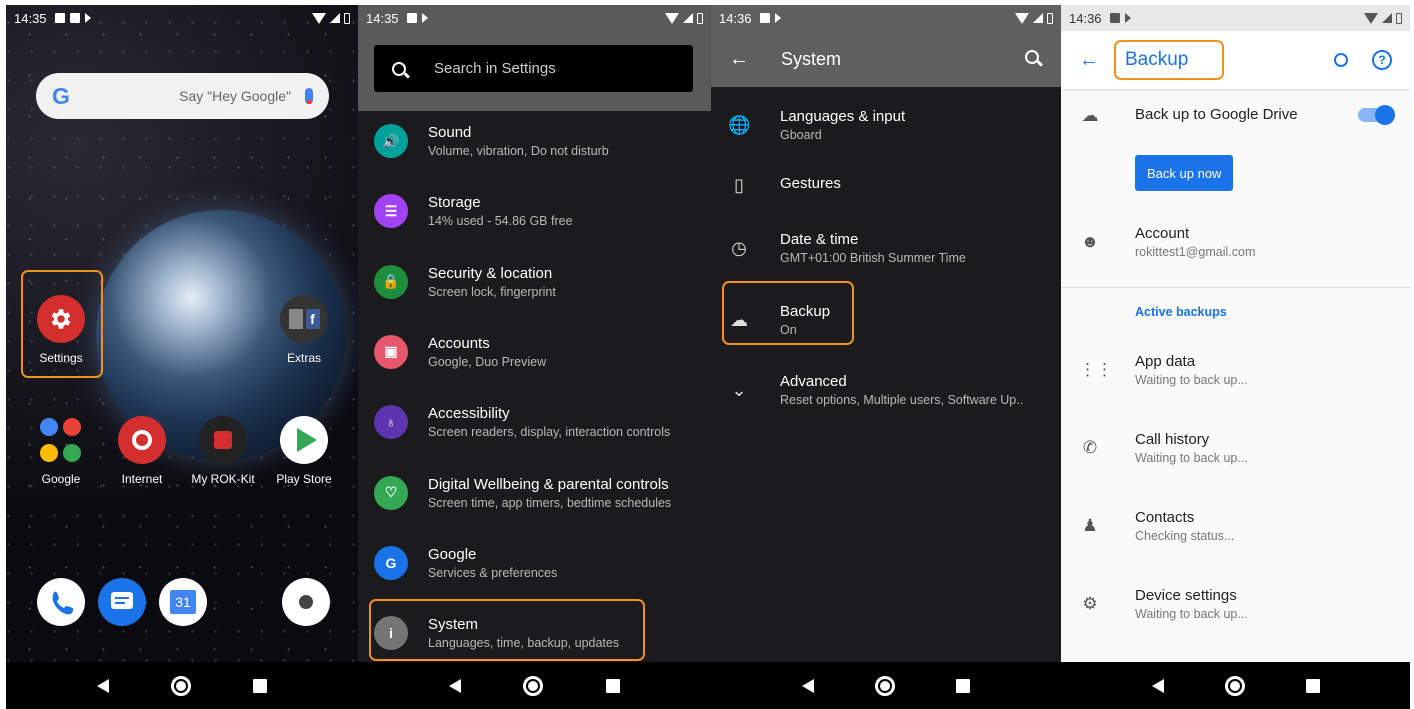 Image resolution: width=1414 pixels, height=709 pixels. I want to click on settings-item-accounts: ▣ Accounts Google, Duo Preview, so click(539, 352).